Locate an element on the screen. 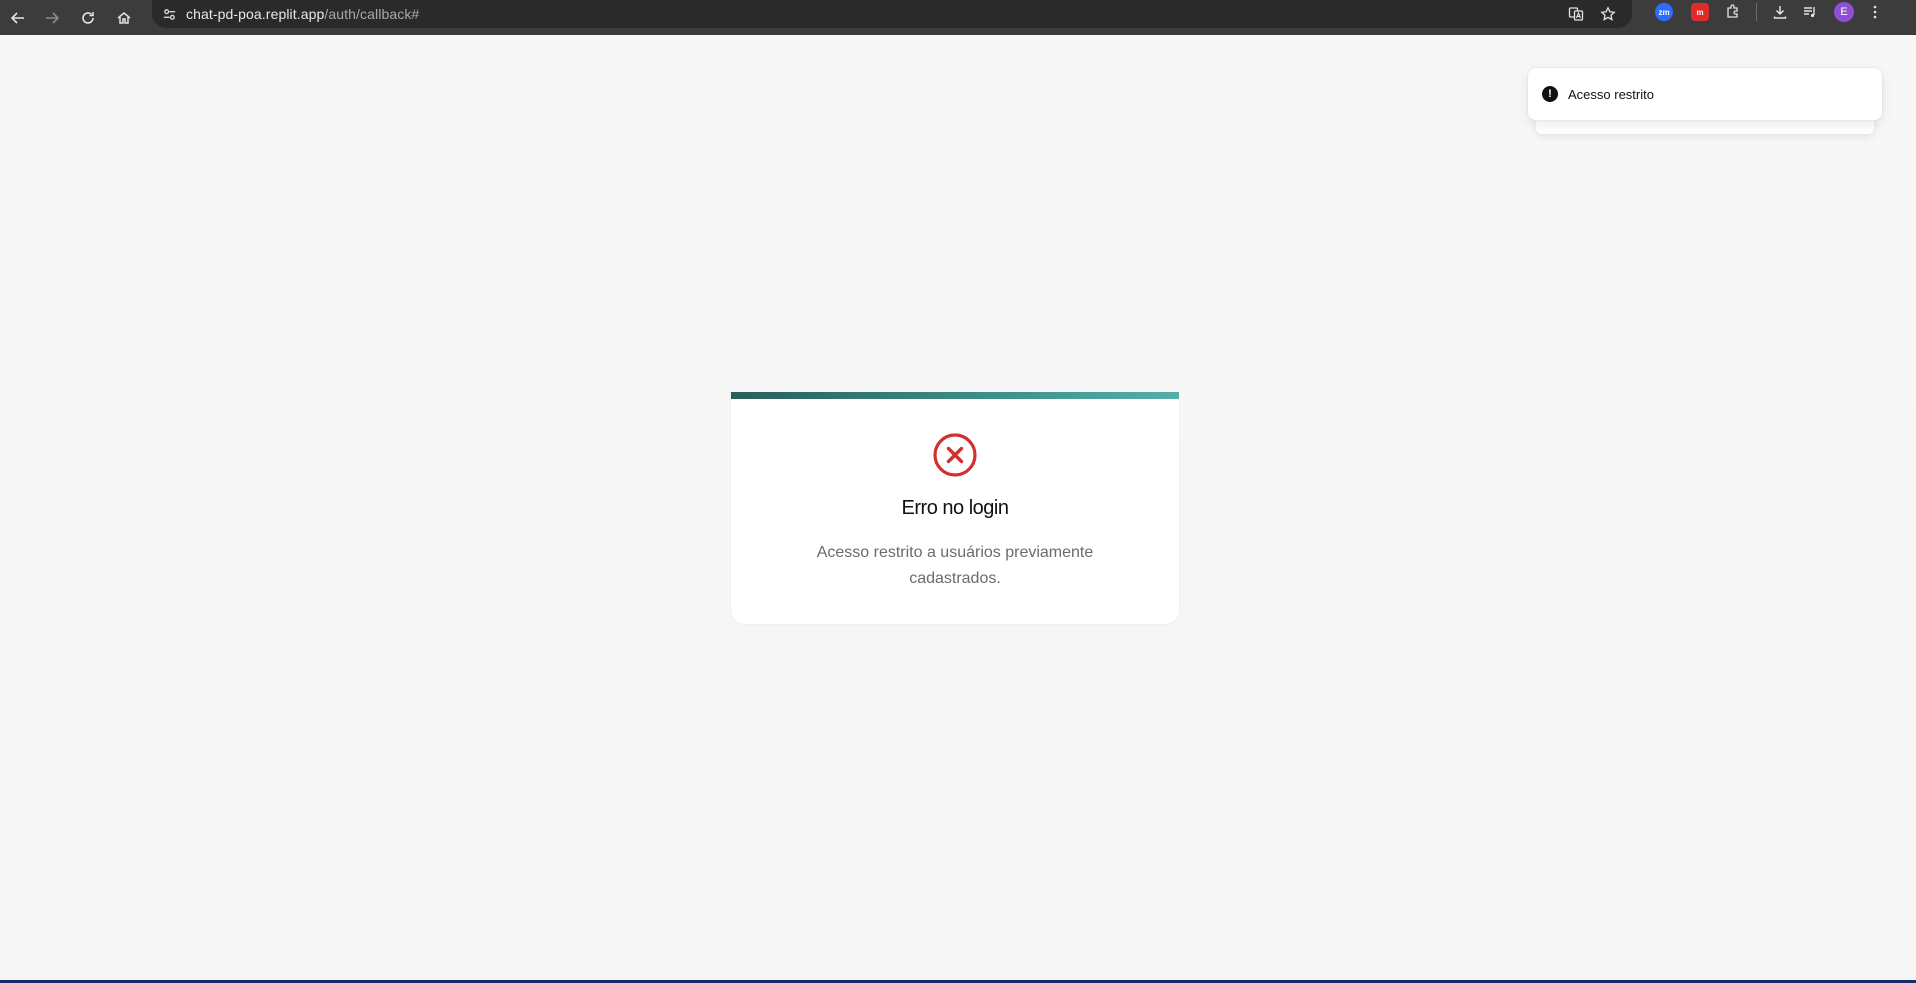  card-title: Erro no login is located at coordinates (955, 508).